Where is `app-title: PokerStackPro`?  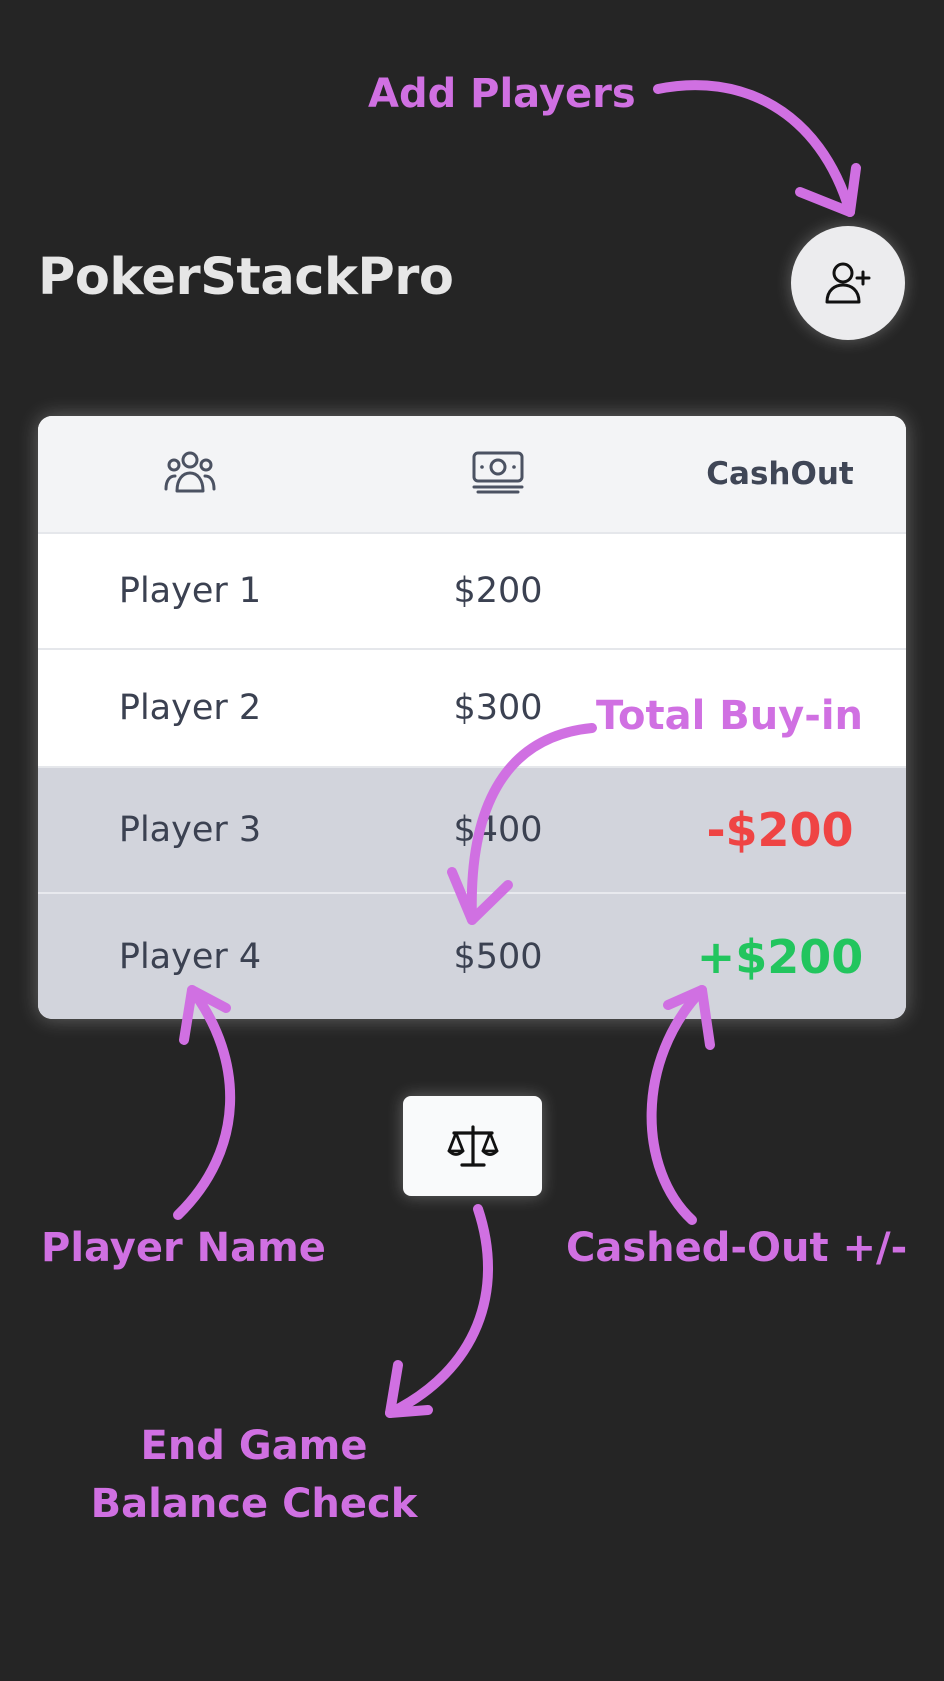 app-title: PokerStackPro is located at coordinates (246, 277).